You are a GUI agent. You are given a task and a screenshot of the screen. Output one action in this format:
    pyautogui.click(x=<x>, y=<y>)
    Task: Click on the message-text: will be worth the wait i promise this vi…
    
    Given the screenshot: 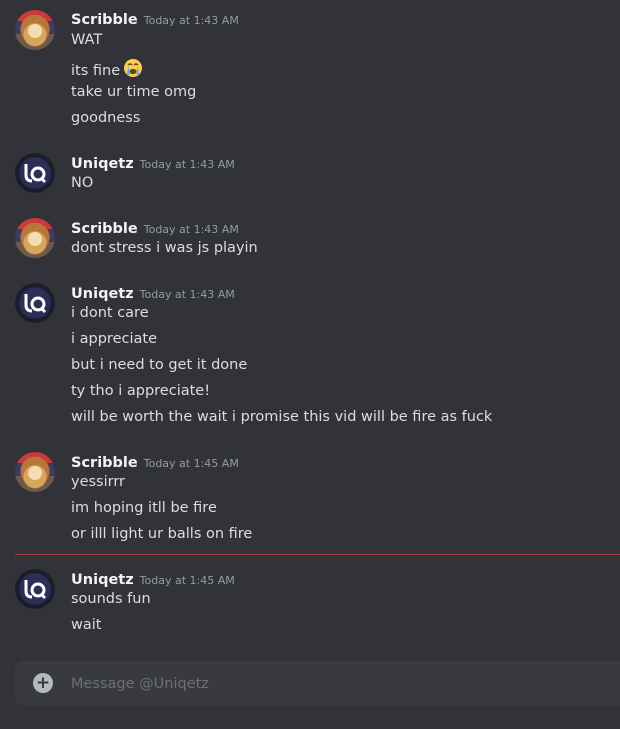 What is the action you would take?
    pyautogui.click(x=282, y=417)
    